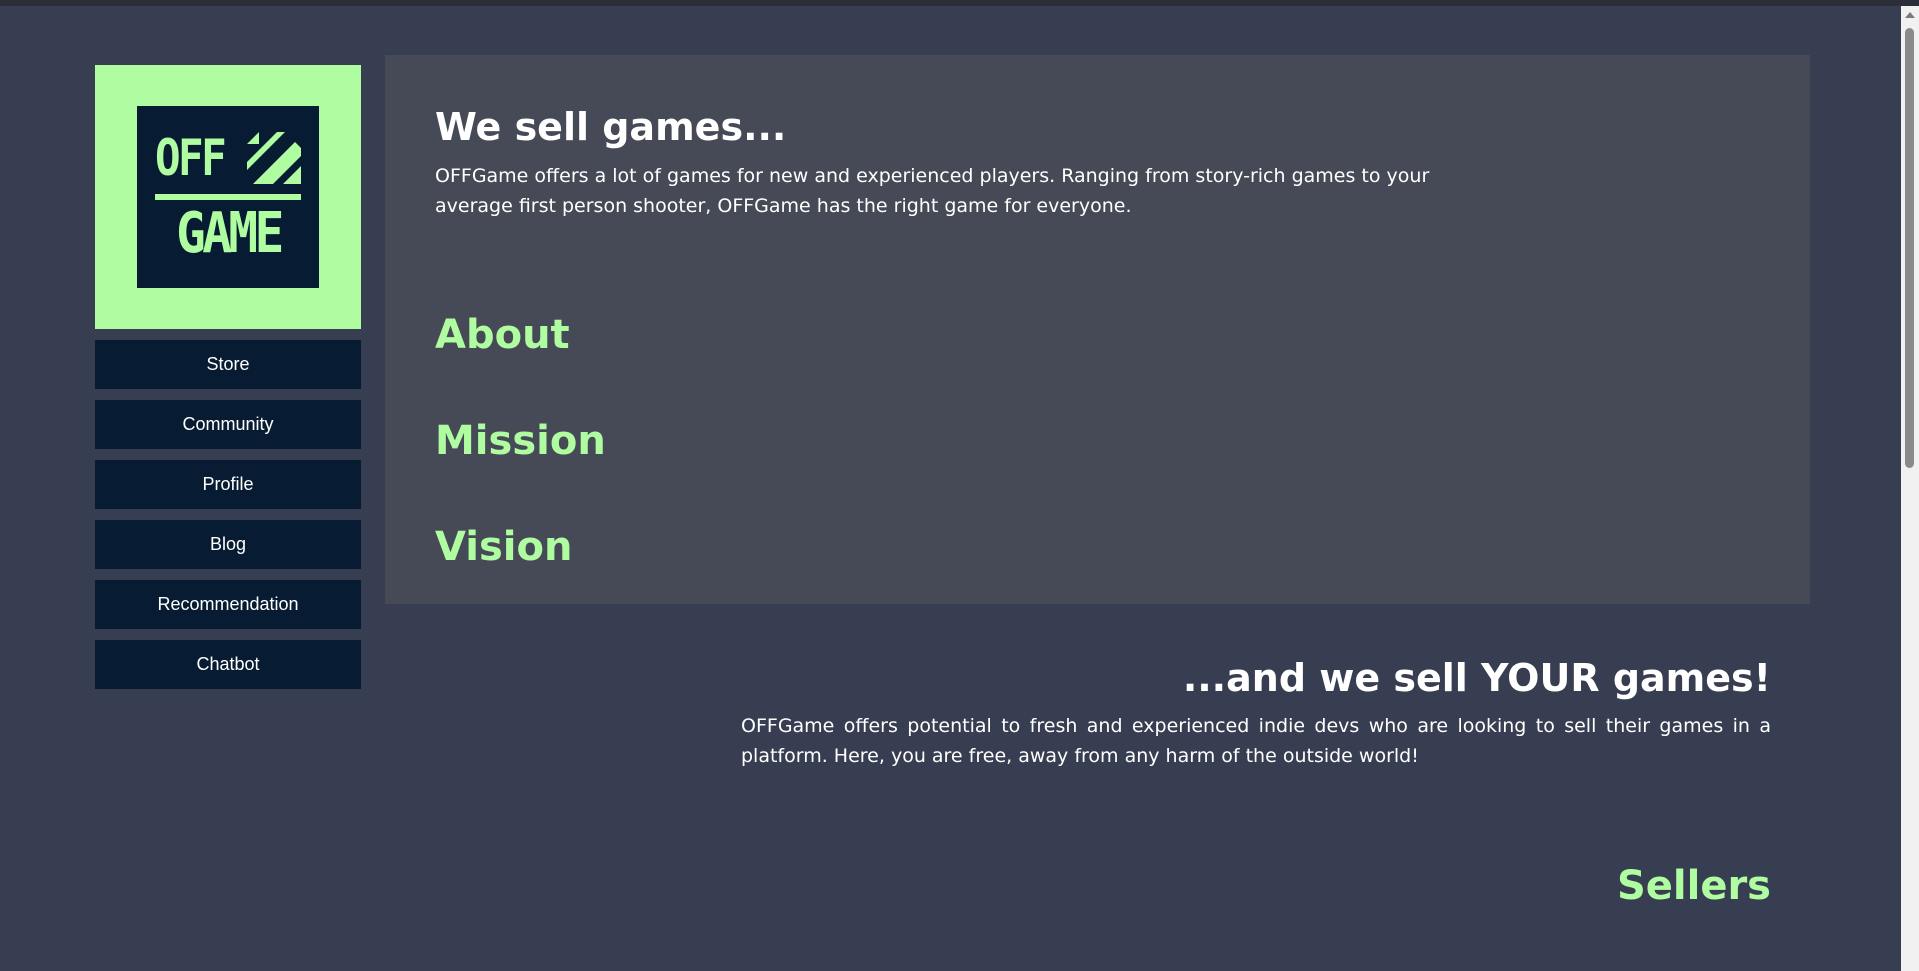 The image size is (1919, 971). I want to click on logo-stripes-icon, so click(274, 158).